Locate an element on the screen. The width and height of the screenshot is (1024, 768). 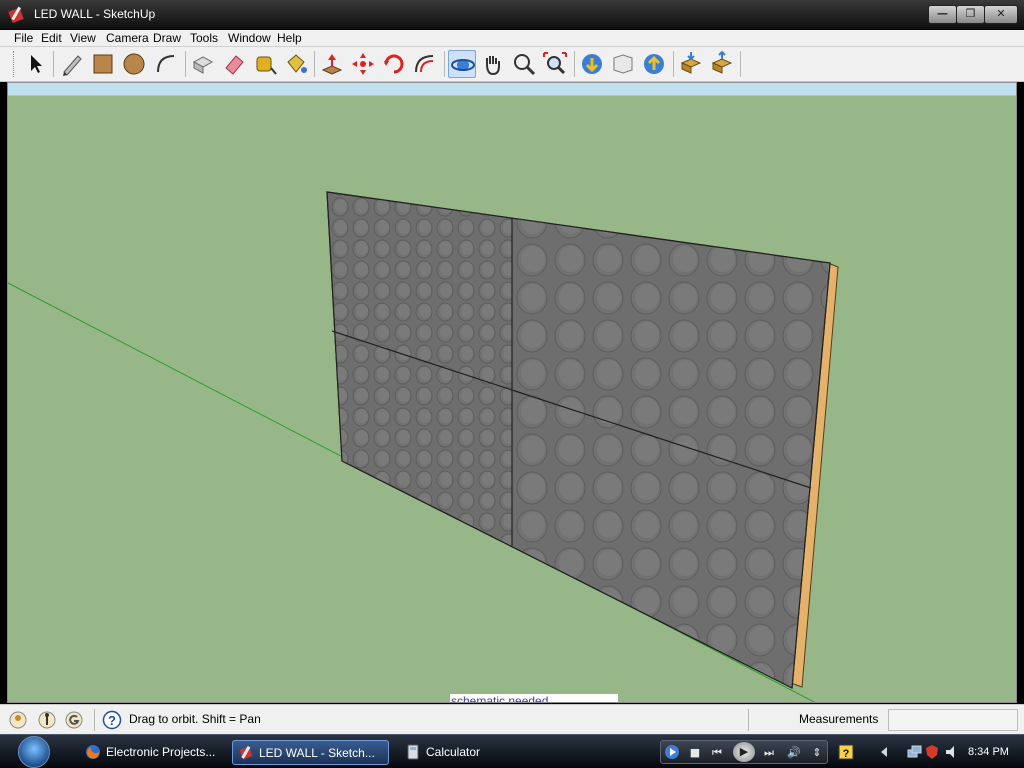
get-models-icon is located at coordinates (592, 64).